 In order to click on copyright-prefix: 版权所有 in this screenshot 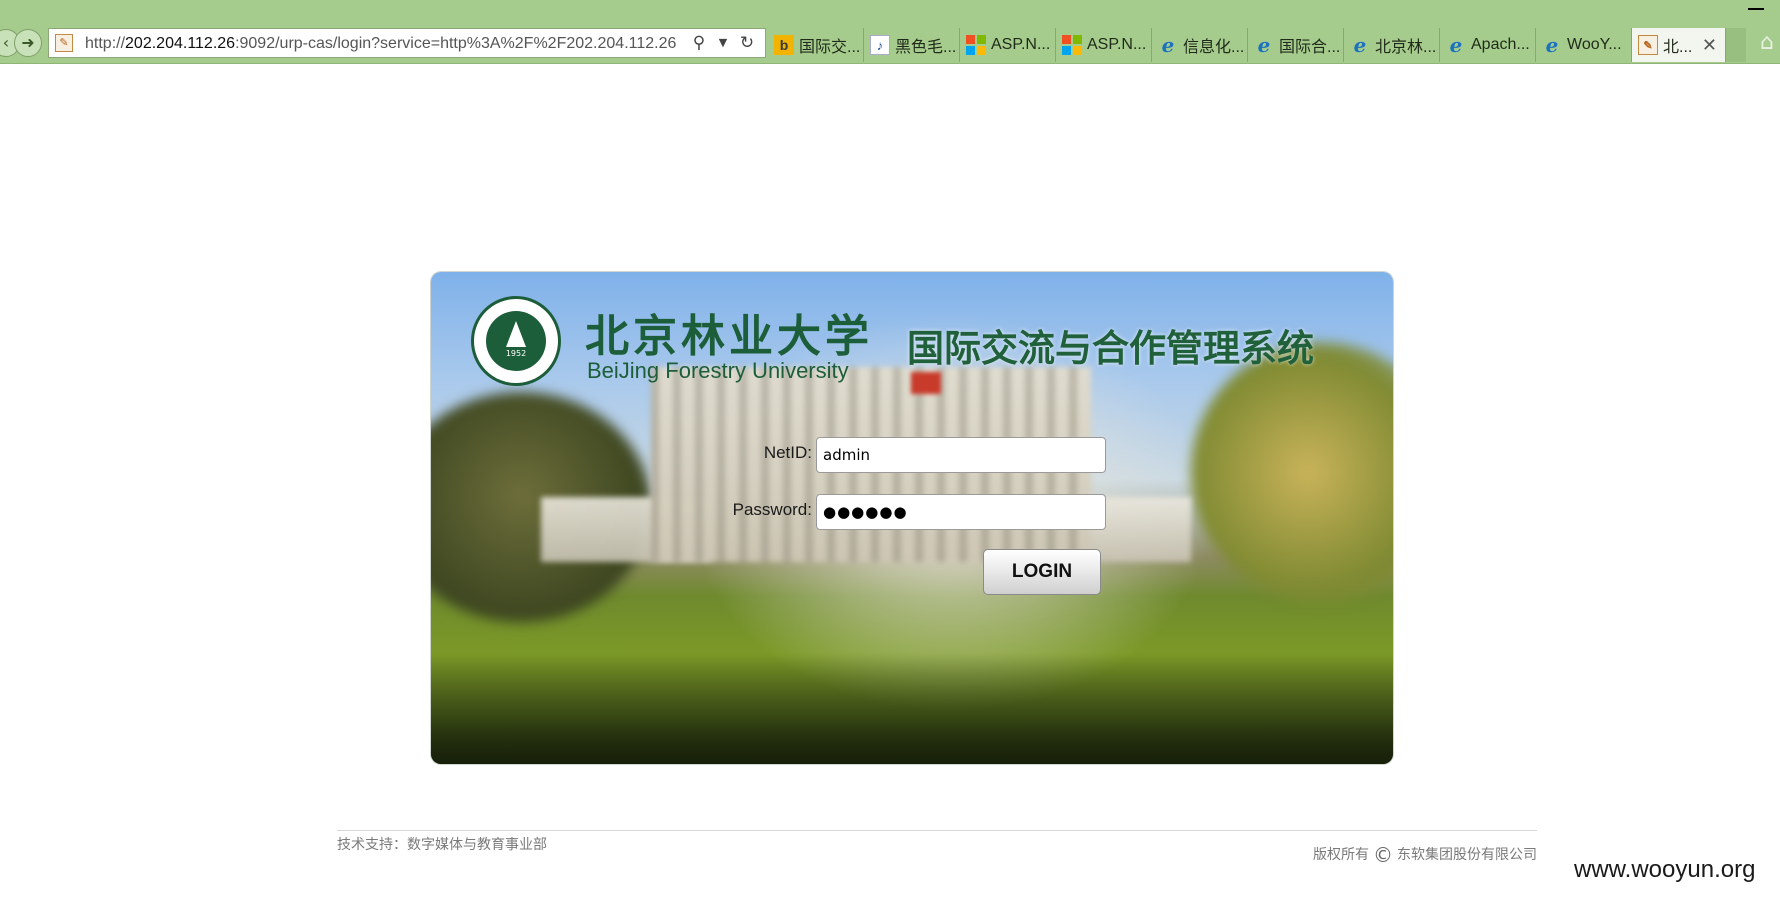, I will do `click(1341, 855)`.